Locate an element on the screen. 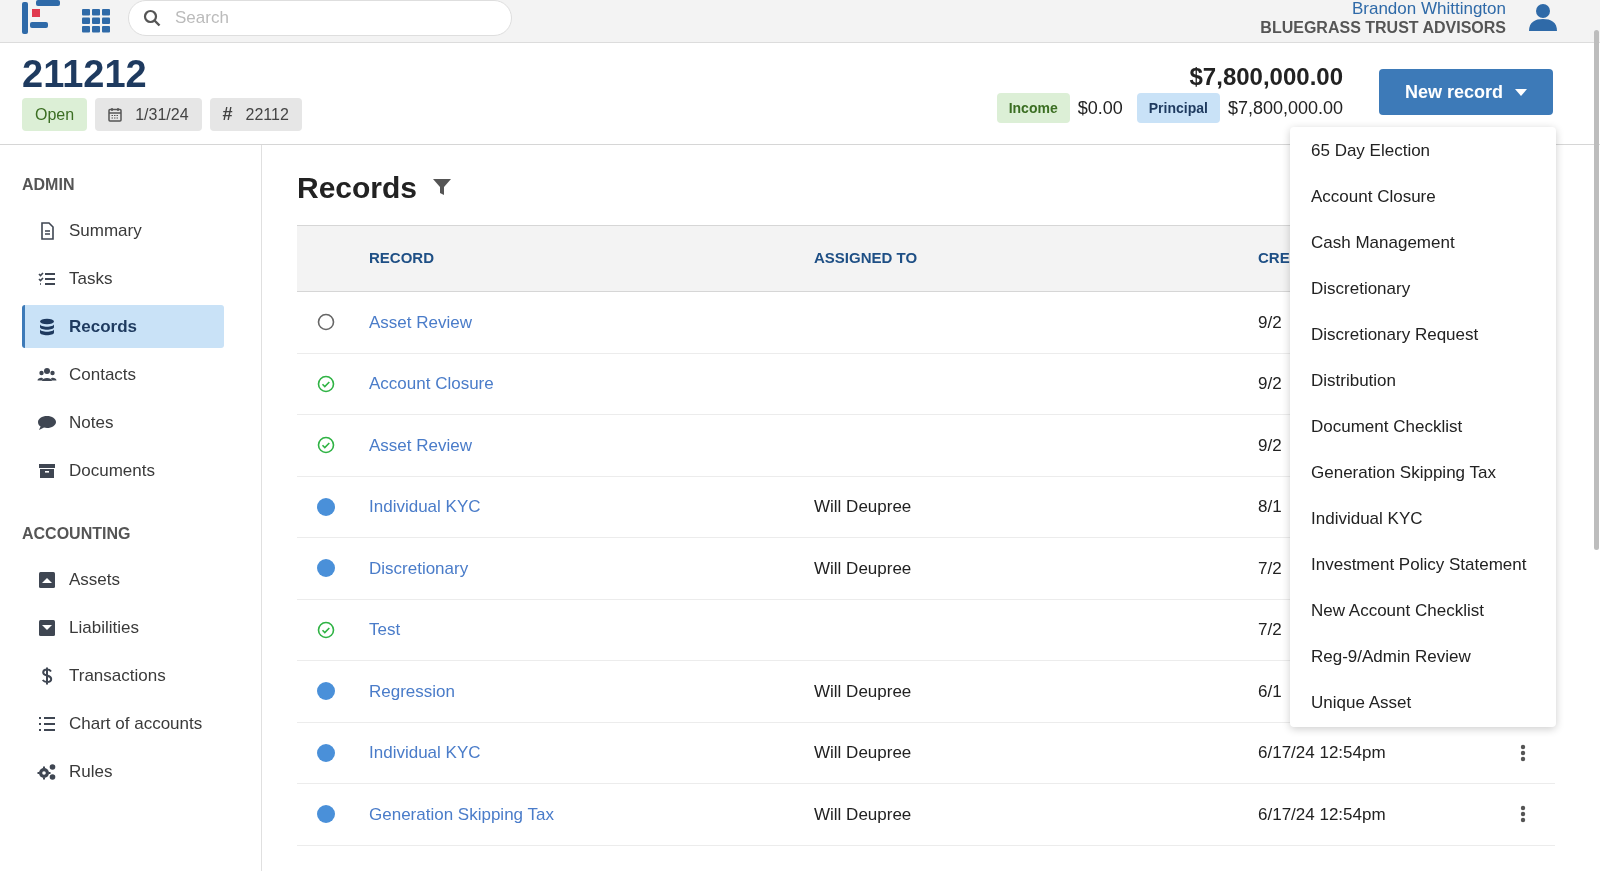  search-icon is located at coordinates (152, 18).